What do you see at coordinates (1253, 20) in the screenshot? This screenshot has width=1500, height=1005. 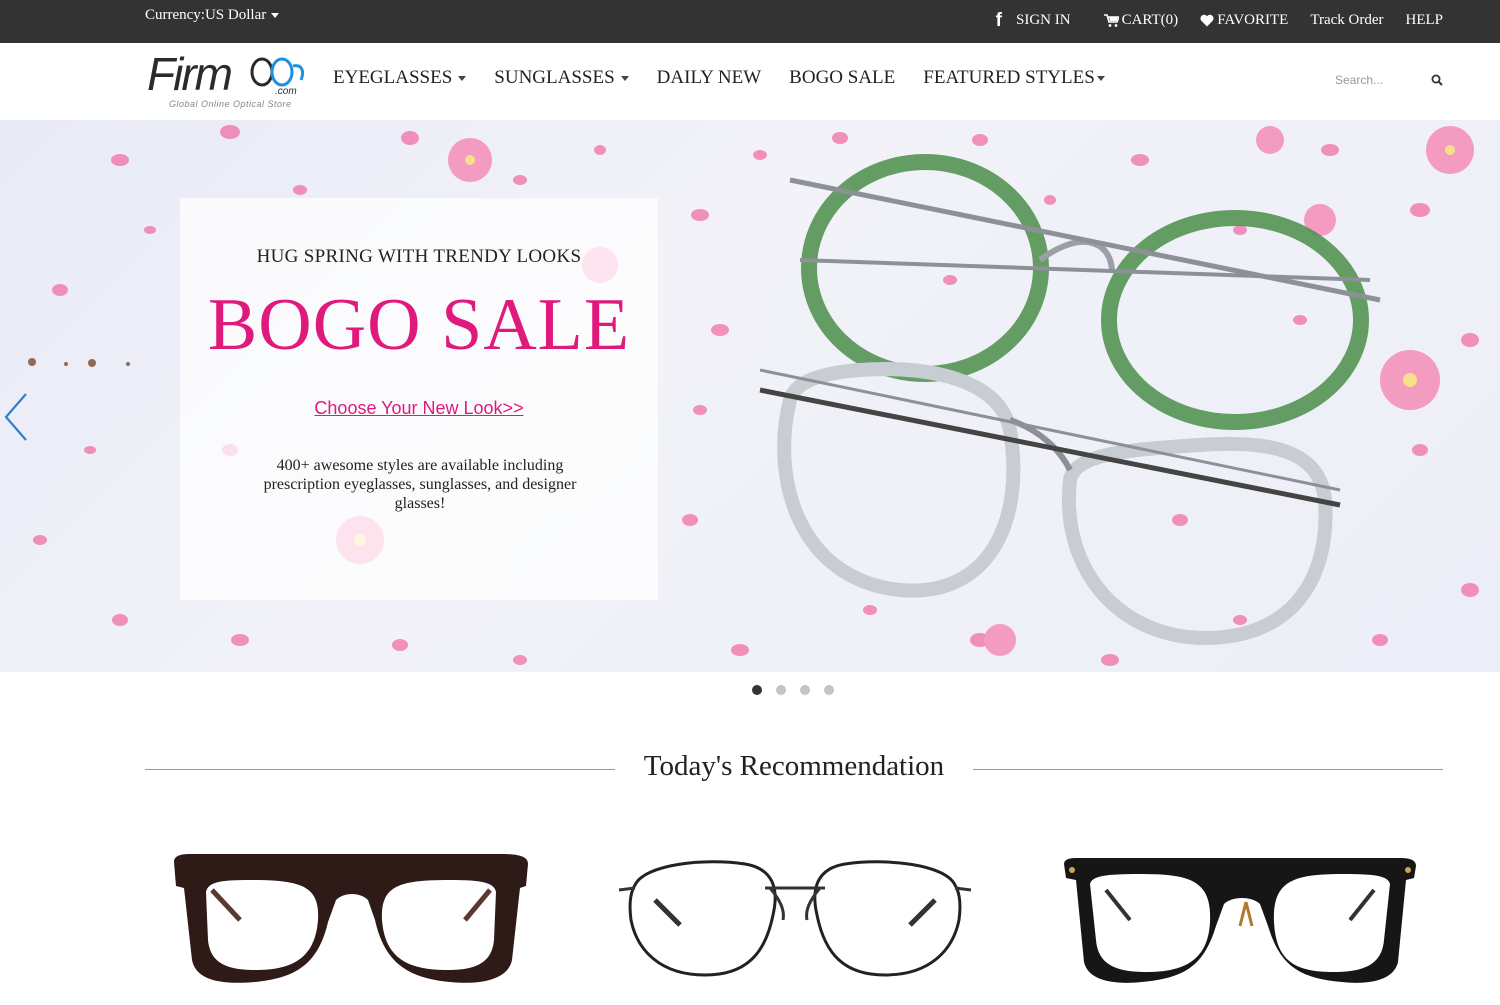 I see `favorite-label: FAVORITE` at bounding box center [1253, 20].